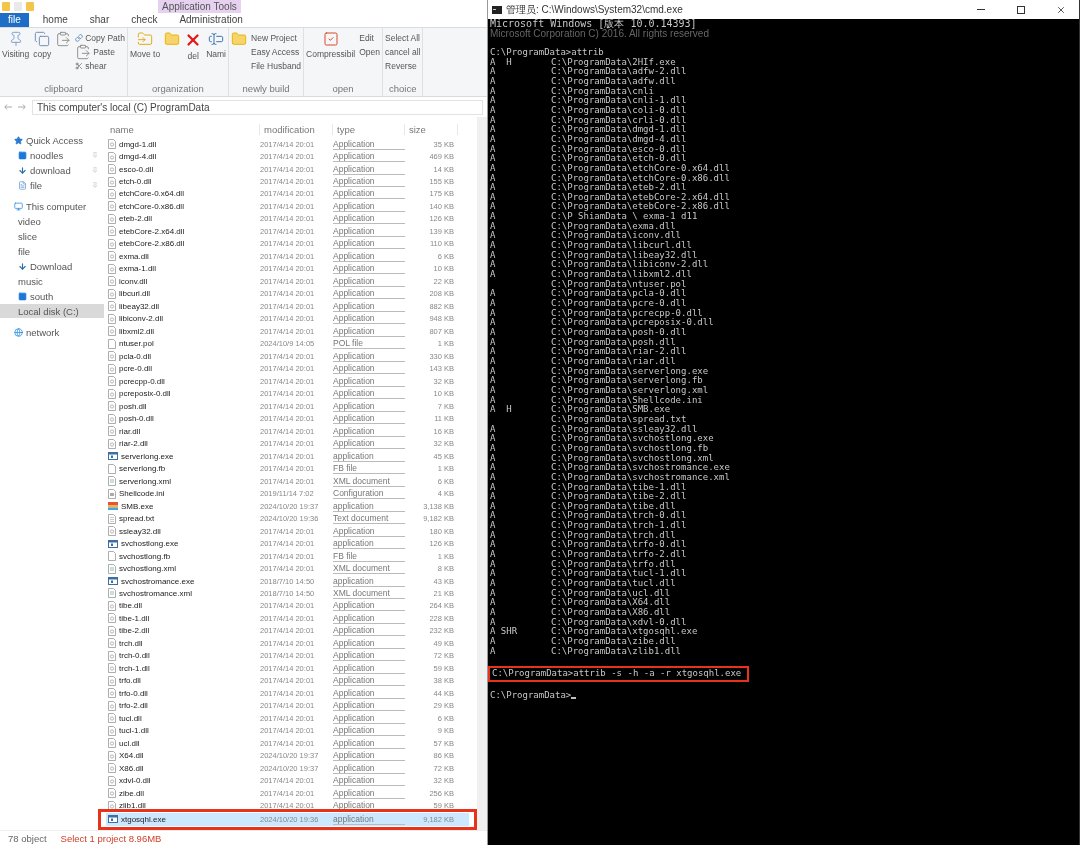  What do you see at coordinates (617, 673) in the screenshot?
I see `console-command: C:\ProgramData>attrib -s -h -a -r xtgosqhl.exe` at bounding box center [617, 673].